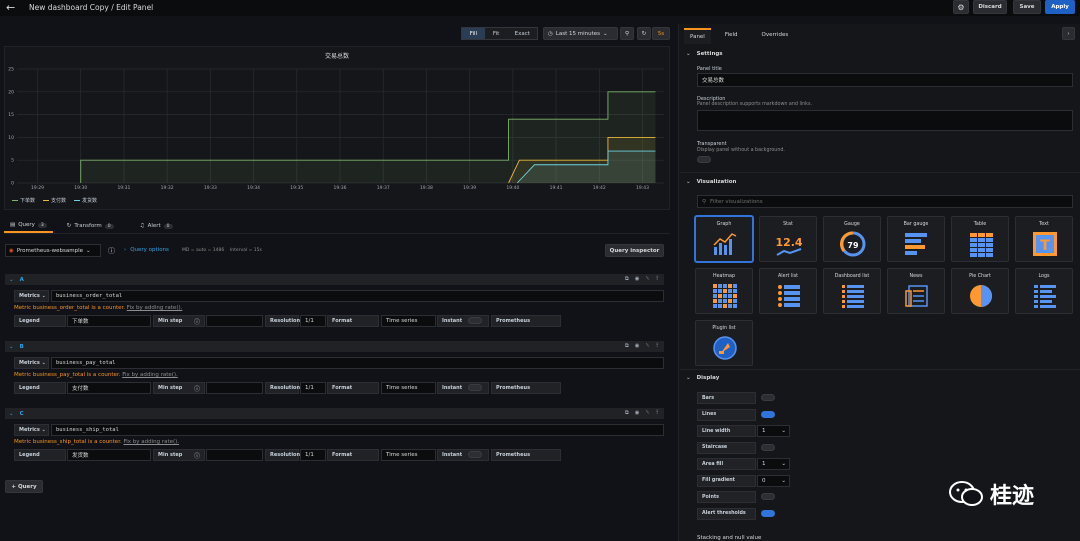 The image size is (1080, 541). I want to click on viz-tile-alert-list: Alert list, so click(788, 291).